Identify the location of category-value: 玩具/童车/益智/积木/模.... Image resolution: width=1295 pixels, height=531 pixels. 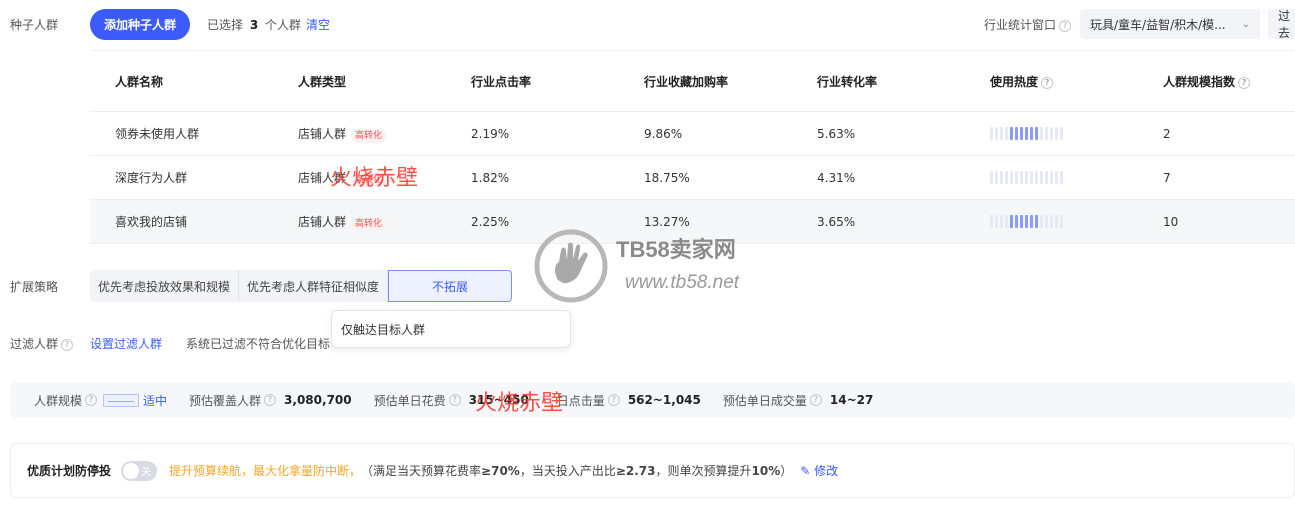
(1158, 24).